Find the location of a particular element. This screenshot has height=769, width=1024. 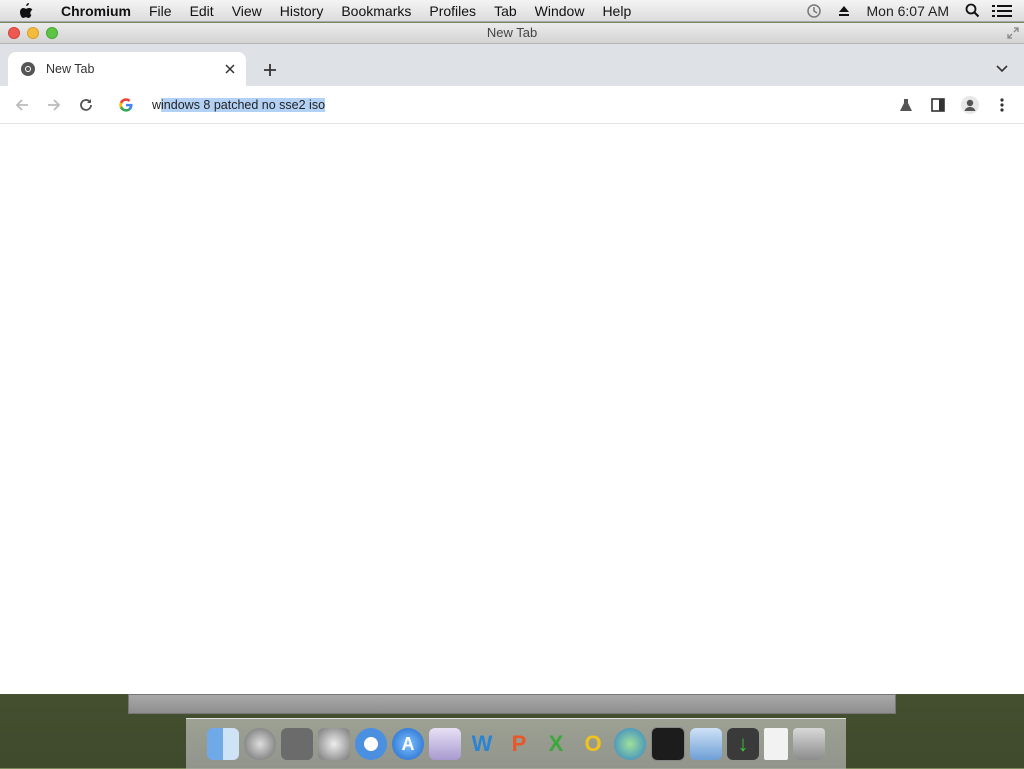

menu-window: Window is located at coordinates (560, 11).